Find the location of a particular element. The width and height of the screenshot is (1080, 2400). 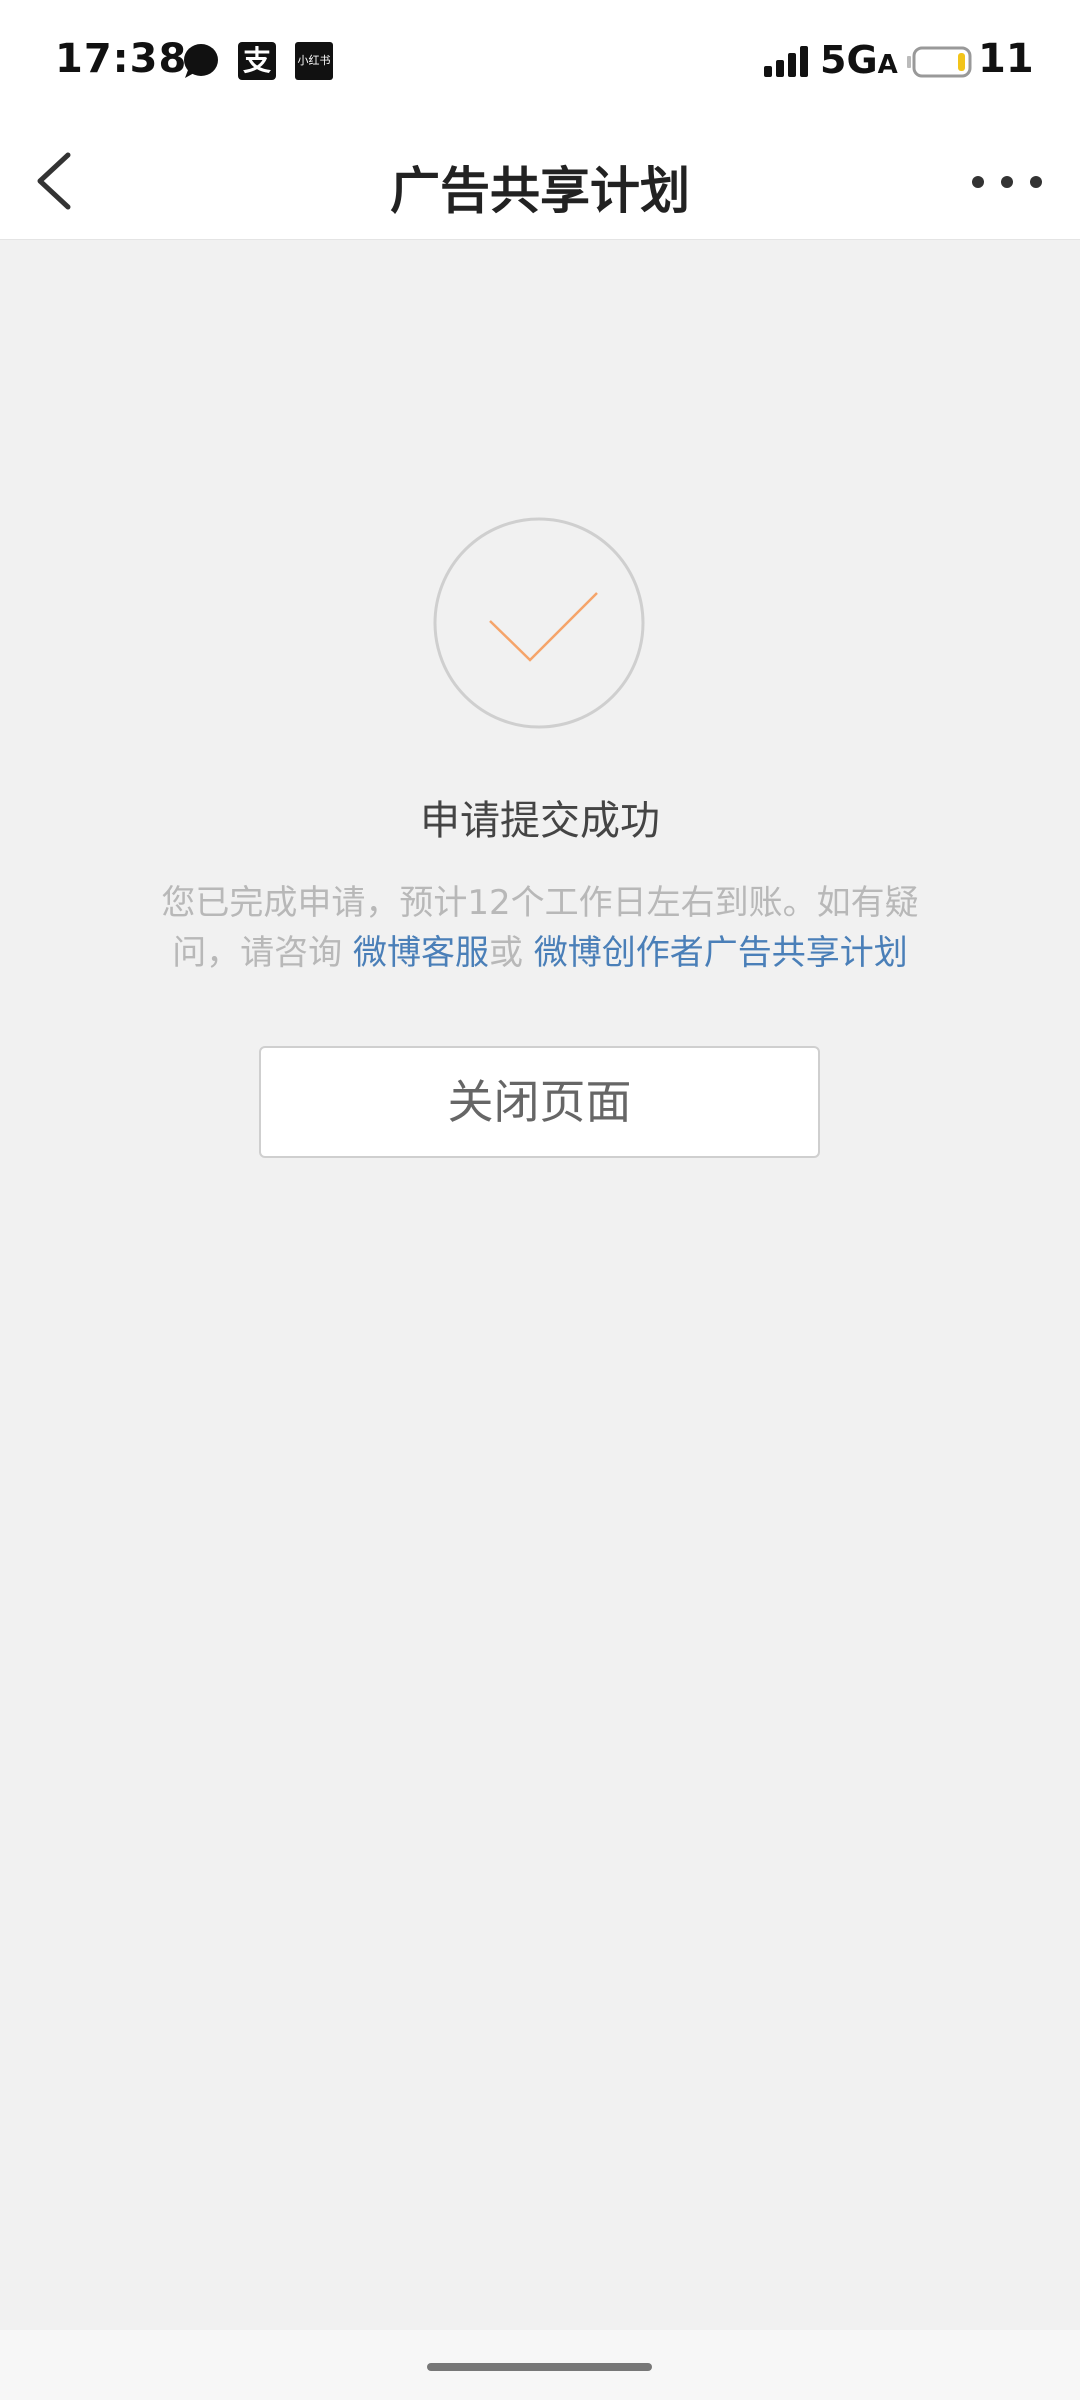

description-or: 或 is located at coordinates (511, 953).